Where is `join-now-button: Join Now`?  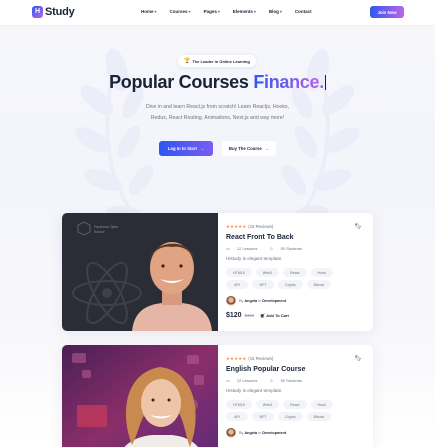
join-now-button: Join Now is located at coordinates (387, 12).